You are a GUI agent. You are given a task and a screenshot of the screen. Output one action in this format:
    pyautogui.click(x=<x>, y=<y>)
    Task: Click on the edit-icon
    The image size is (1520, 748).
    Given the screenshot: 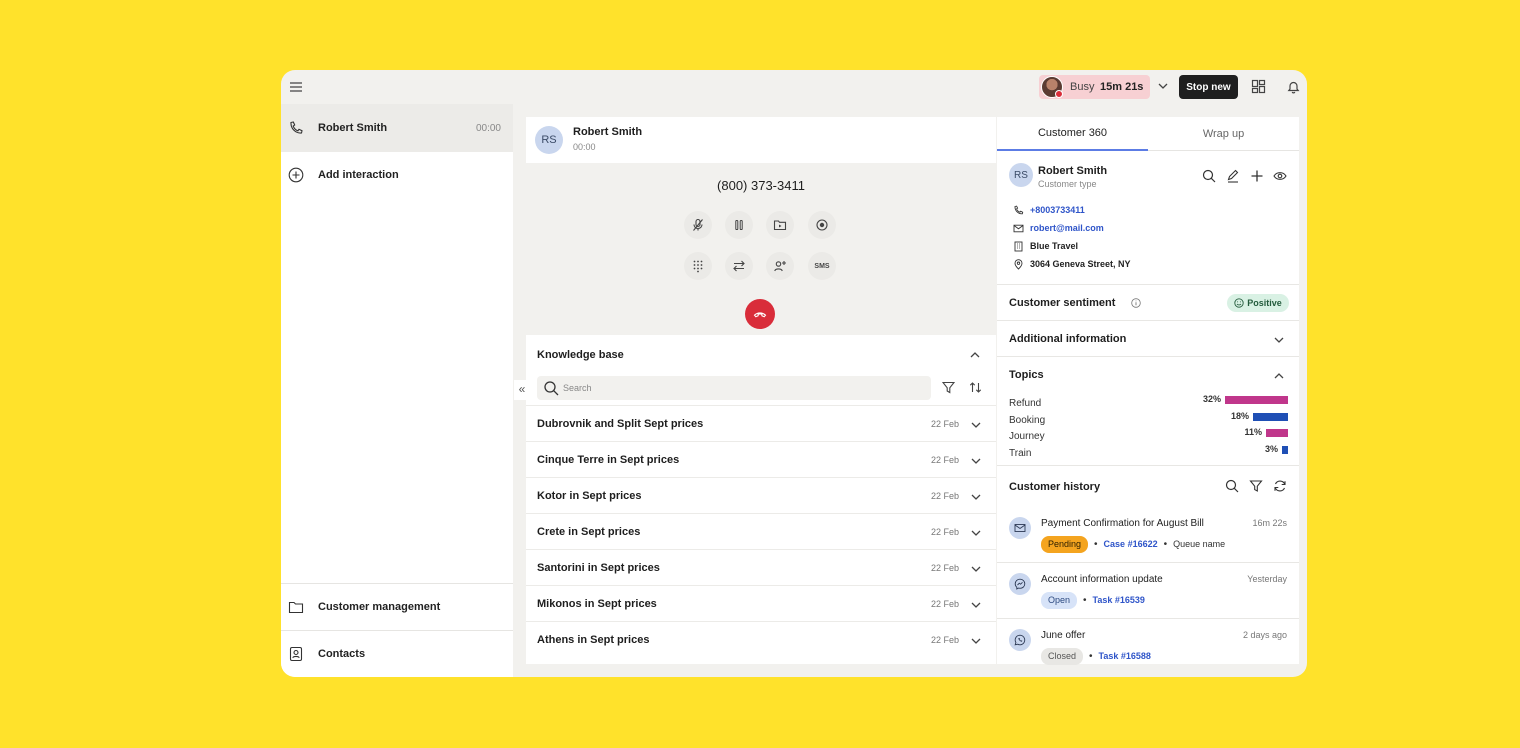 What is the action you would take?
    pyautogui.click(x=1233, y=176)
    